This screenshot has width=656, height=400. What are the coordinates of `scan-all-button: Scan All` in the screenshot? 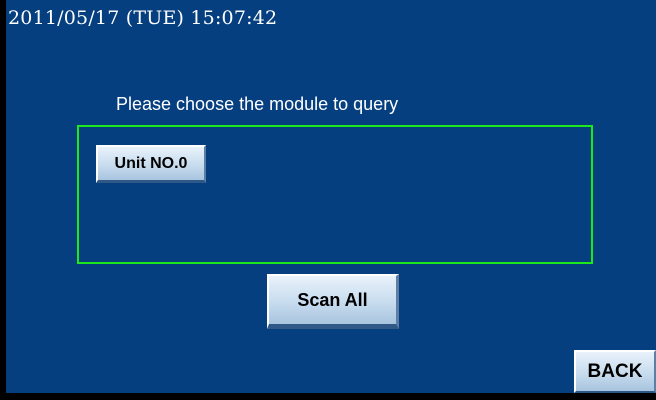 It's located at (333, 301).